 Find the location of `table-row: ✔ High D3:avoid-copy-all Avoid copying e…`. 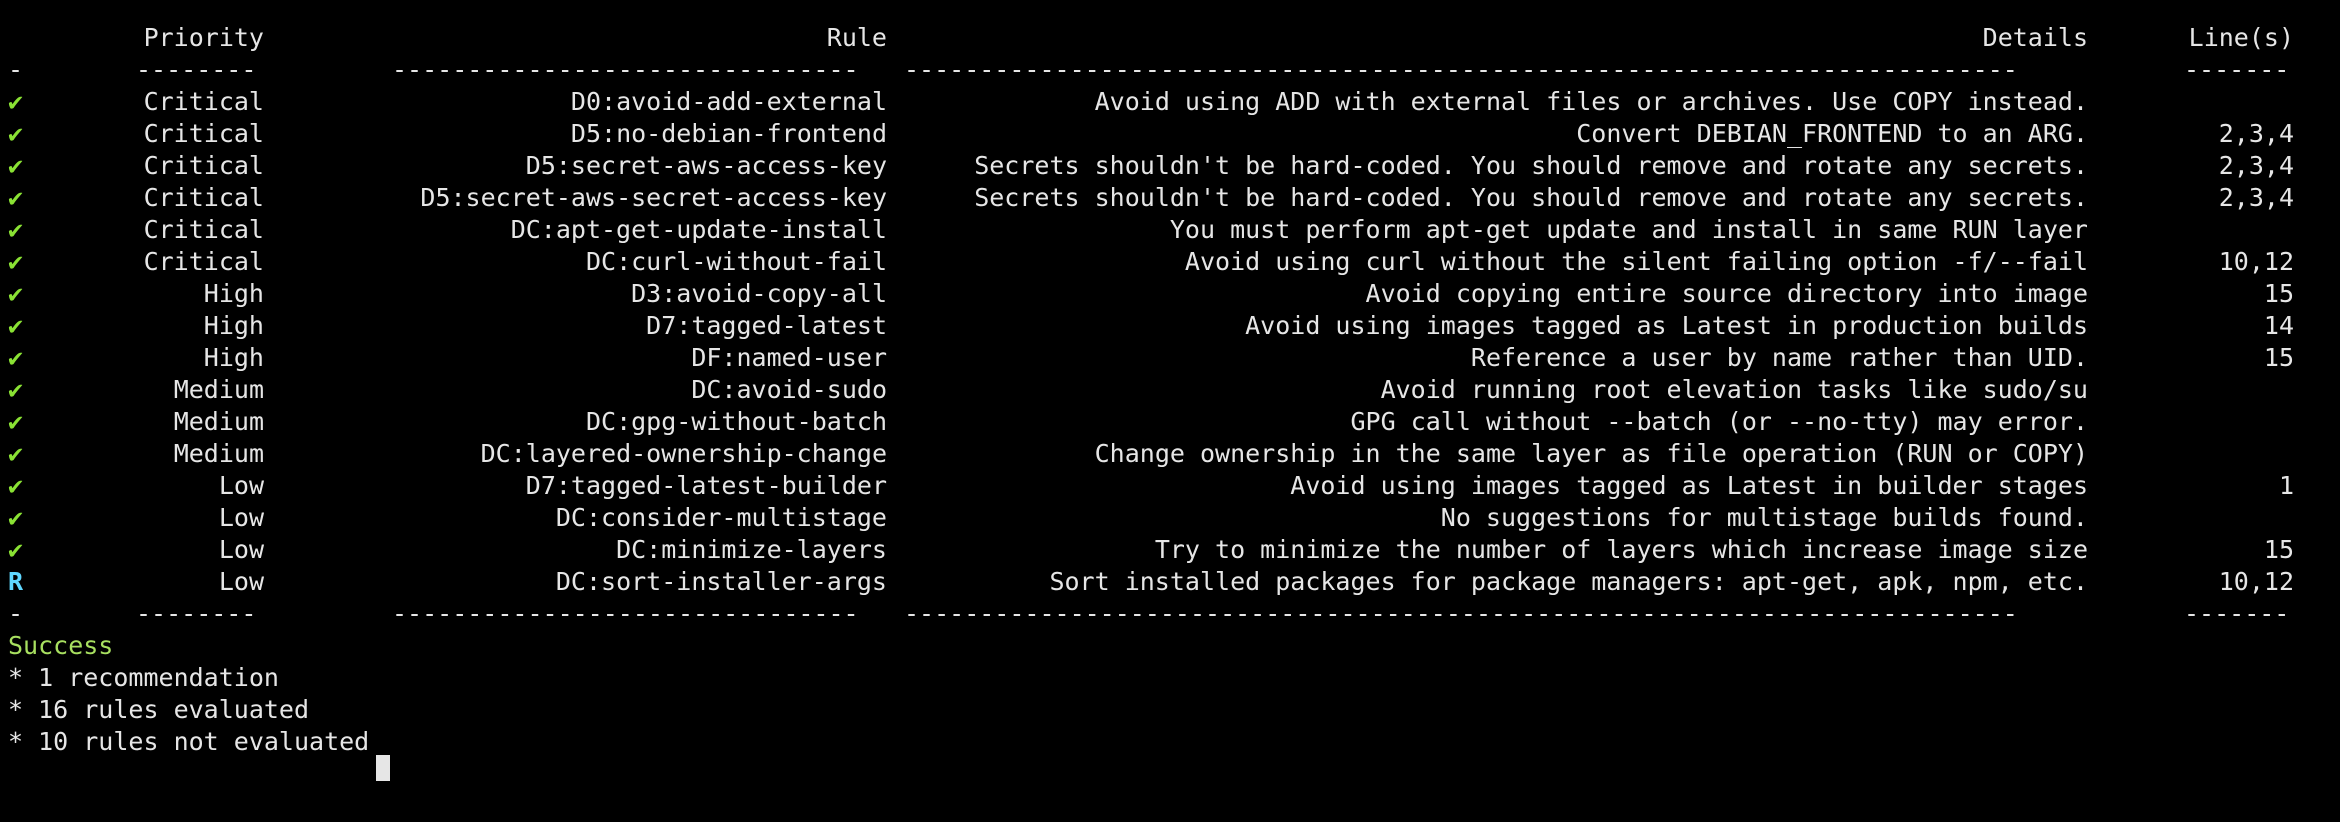

table-row: ✔ High D3:avoid-copy-all Avoid copying e… is located at coordinates (1170, 294).